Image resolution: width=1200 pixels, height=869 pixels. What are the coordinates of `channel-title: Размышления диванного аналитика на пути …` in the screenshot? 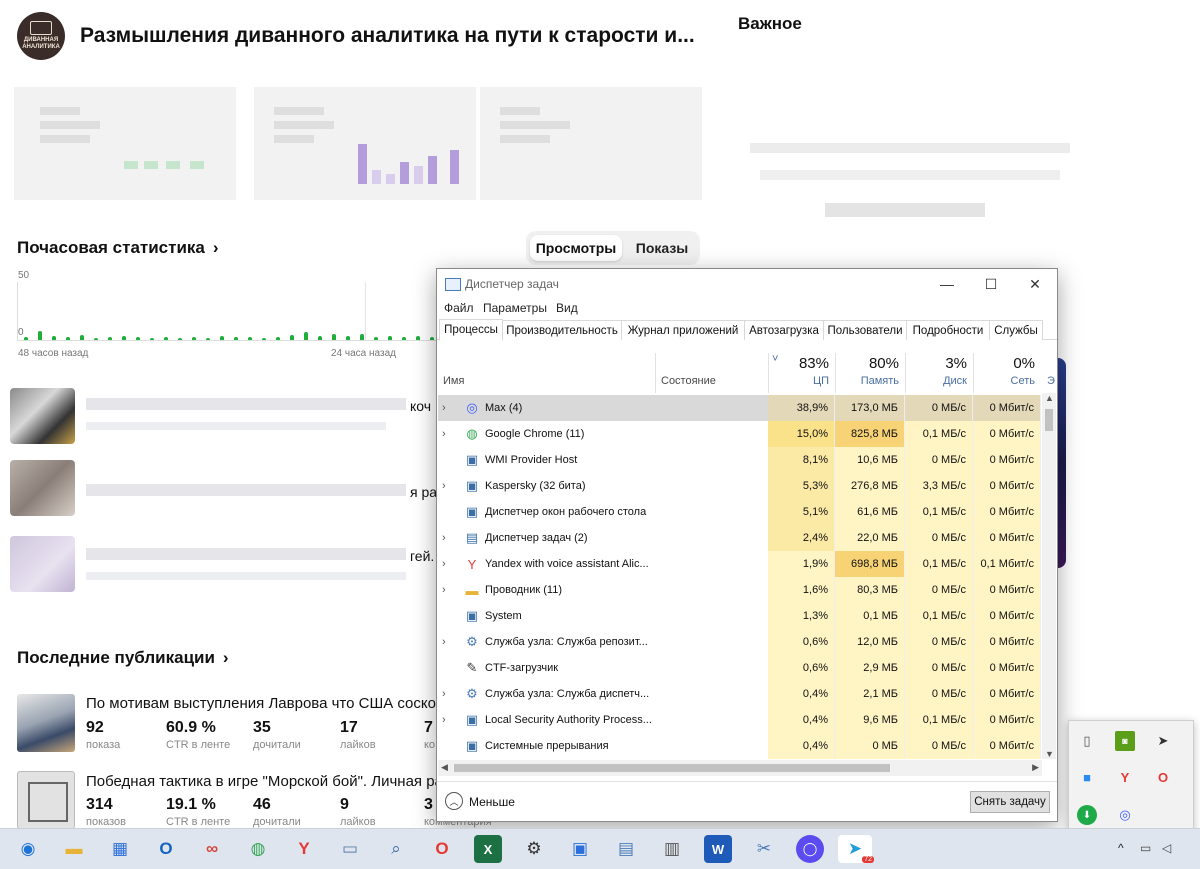 It's located at (387, 36).